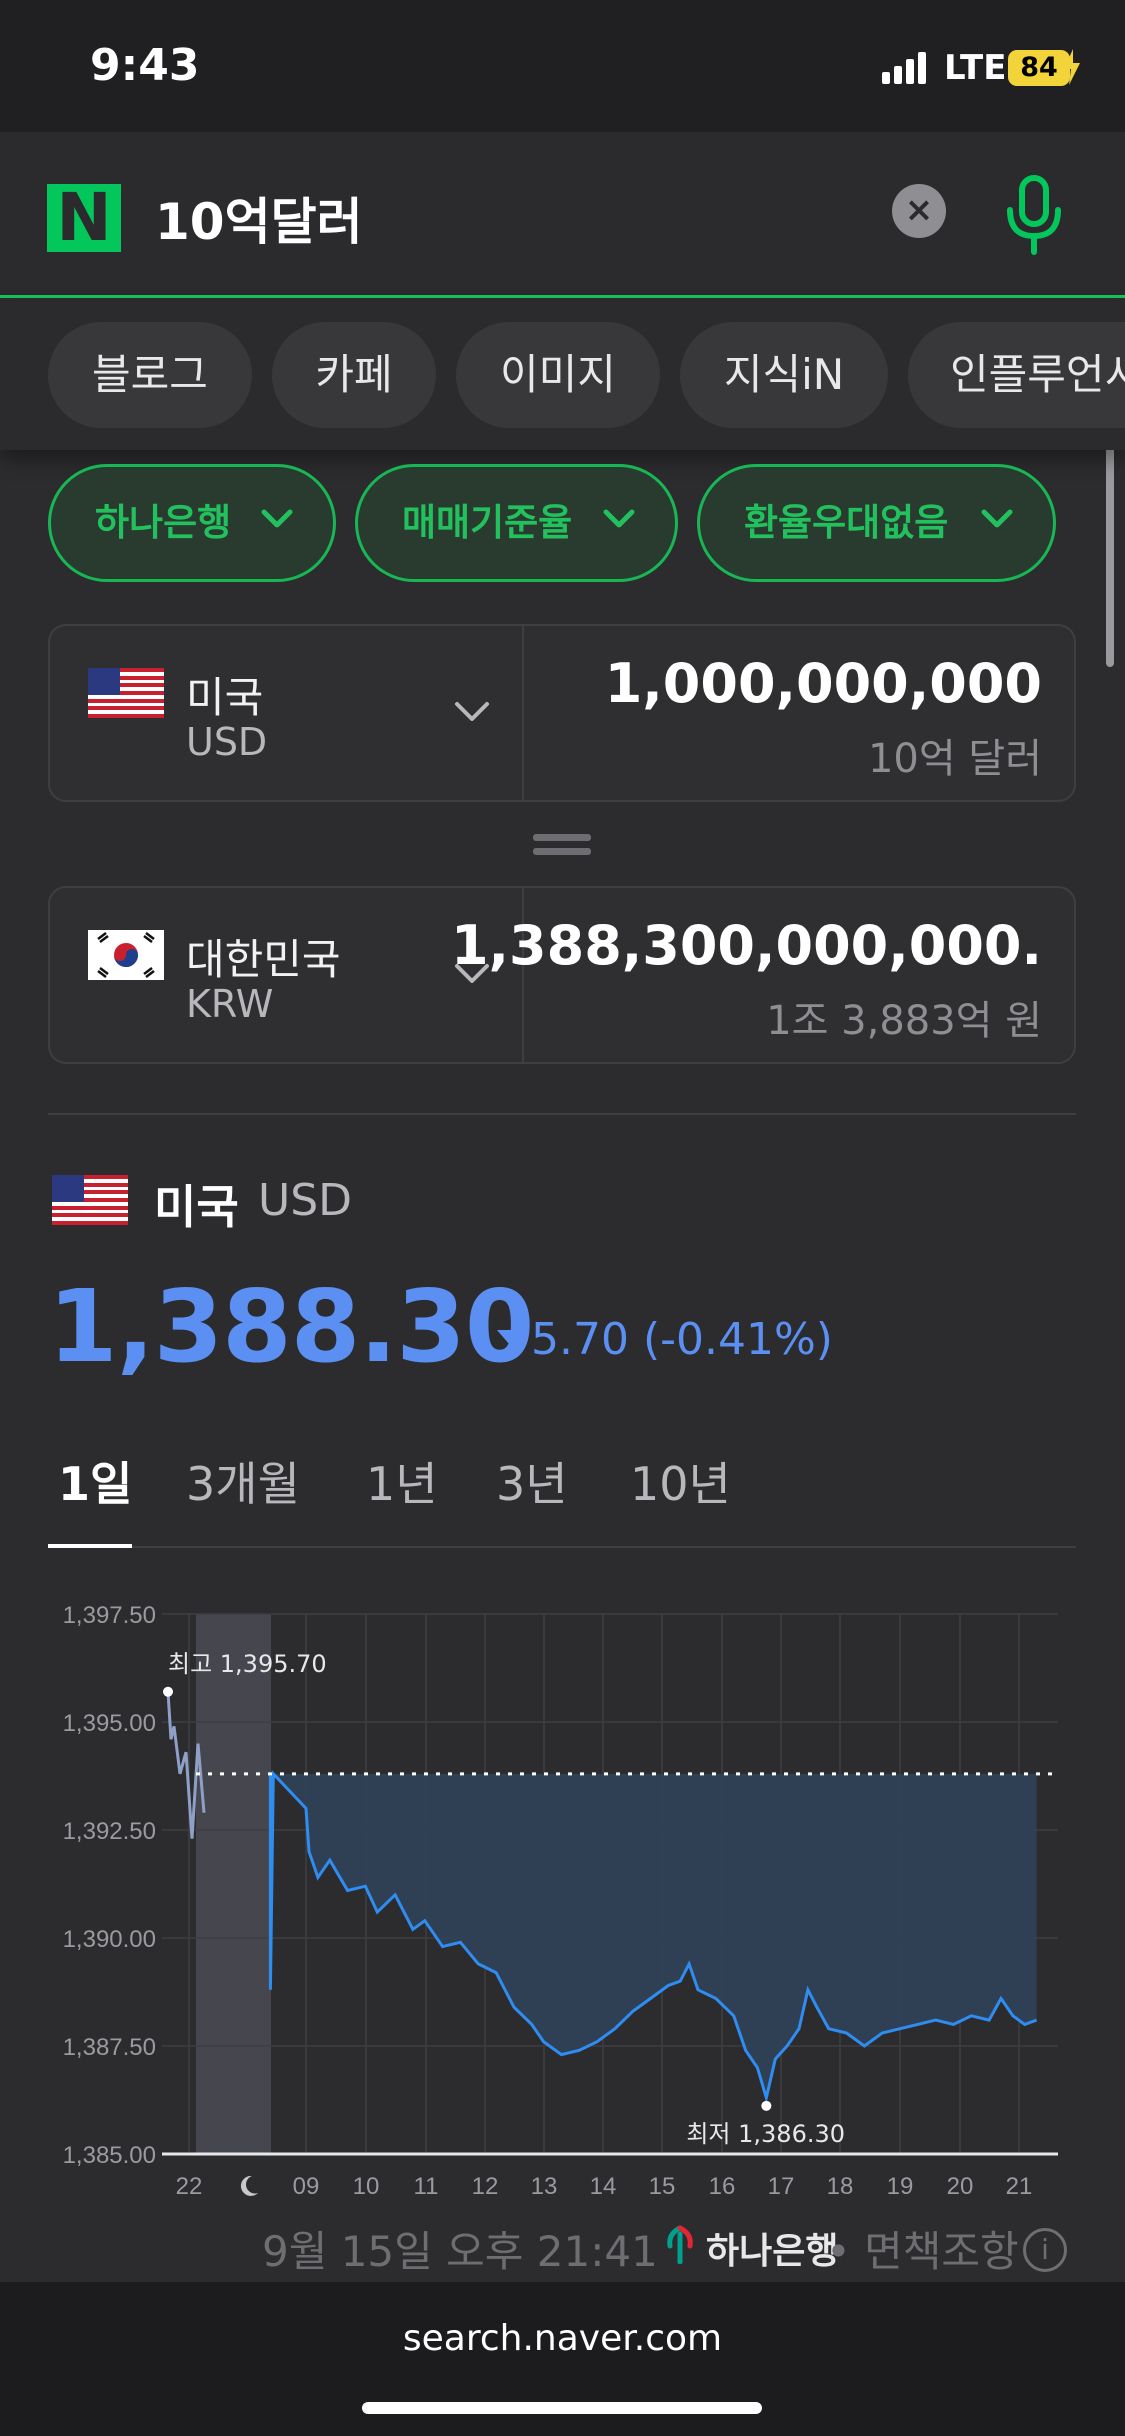 The image size is (1125, 2436). I want to click on x-tick-label: 12, so click(485, 2186).